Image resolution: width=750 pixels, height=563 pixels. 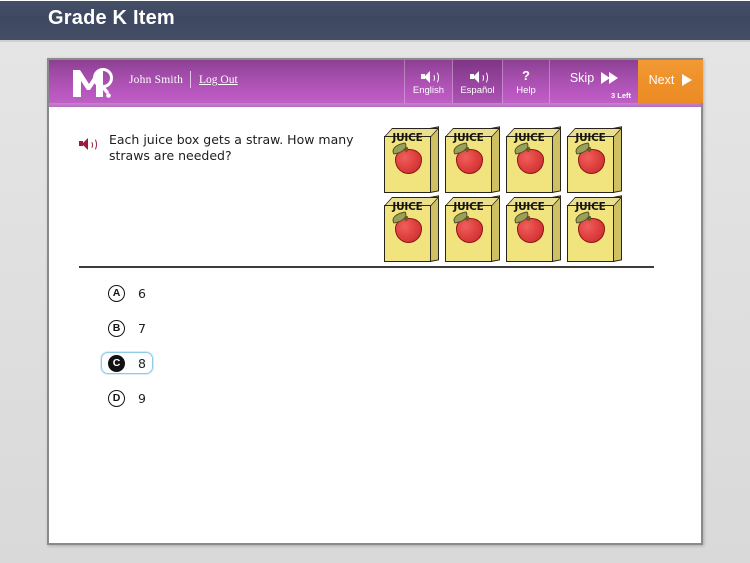 What do you see at coordinates (156, 80) in the screenshot?
I see `user-name: John Smith` at bounding box center [156, 80].